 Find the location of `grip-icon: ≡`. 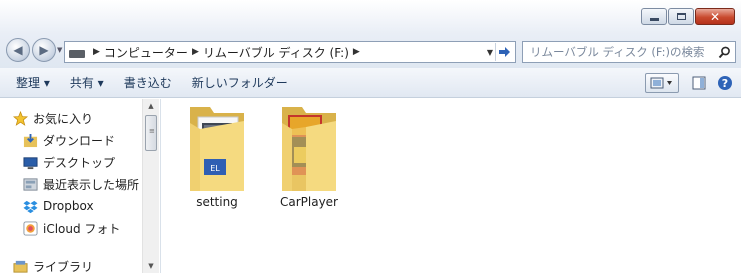

grip-icon: ≡ is located at coordinates (152, 131).